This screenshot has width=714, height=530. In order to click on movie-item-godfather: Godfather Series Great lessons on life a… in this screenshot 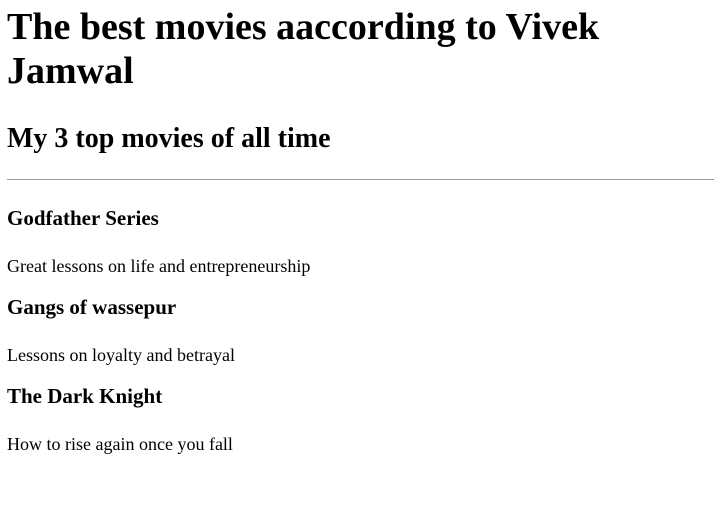, I will do `click(360, 241)`.